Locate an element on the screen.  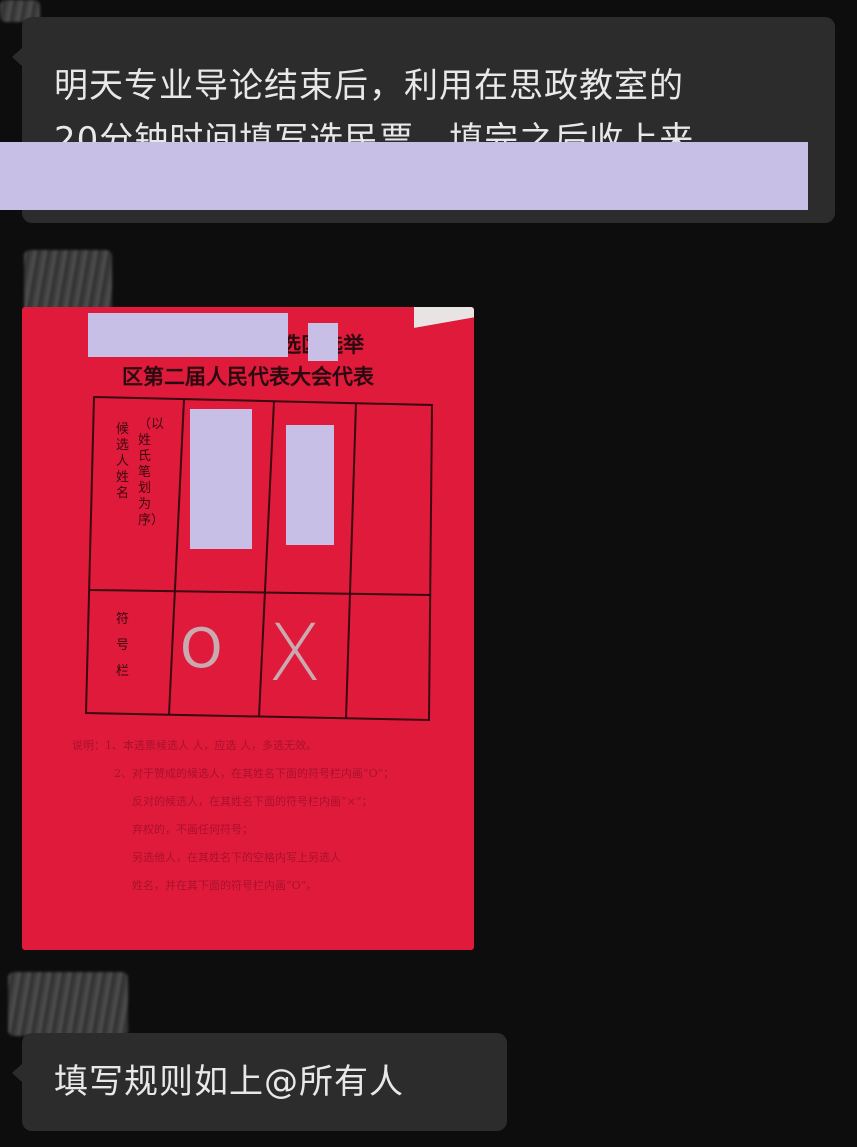
ballot-note: 姓名，并在其下面的符号栏内画“O”。 is located at coordinates (225, 885).